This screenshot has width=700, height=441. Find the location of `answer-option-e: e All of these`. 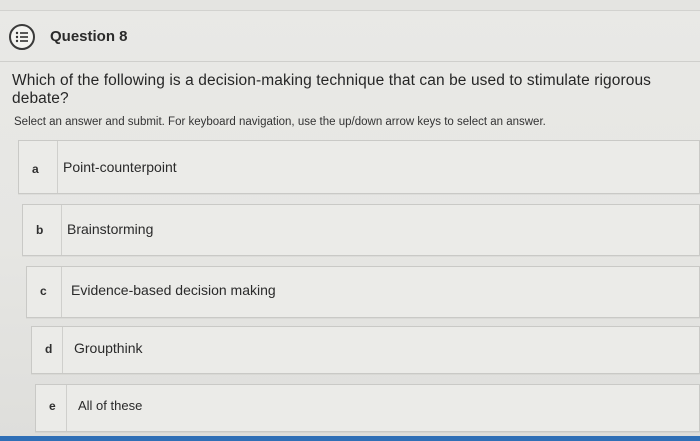

answer-option-e: e All of these is located at coordinates (367, 408).